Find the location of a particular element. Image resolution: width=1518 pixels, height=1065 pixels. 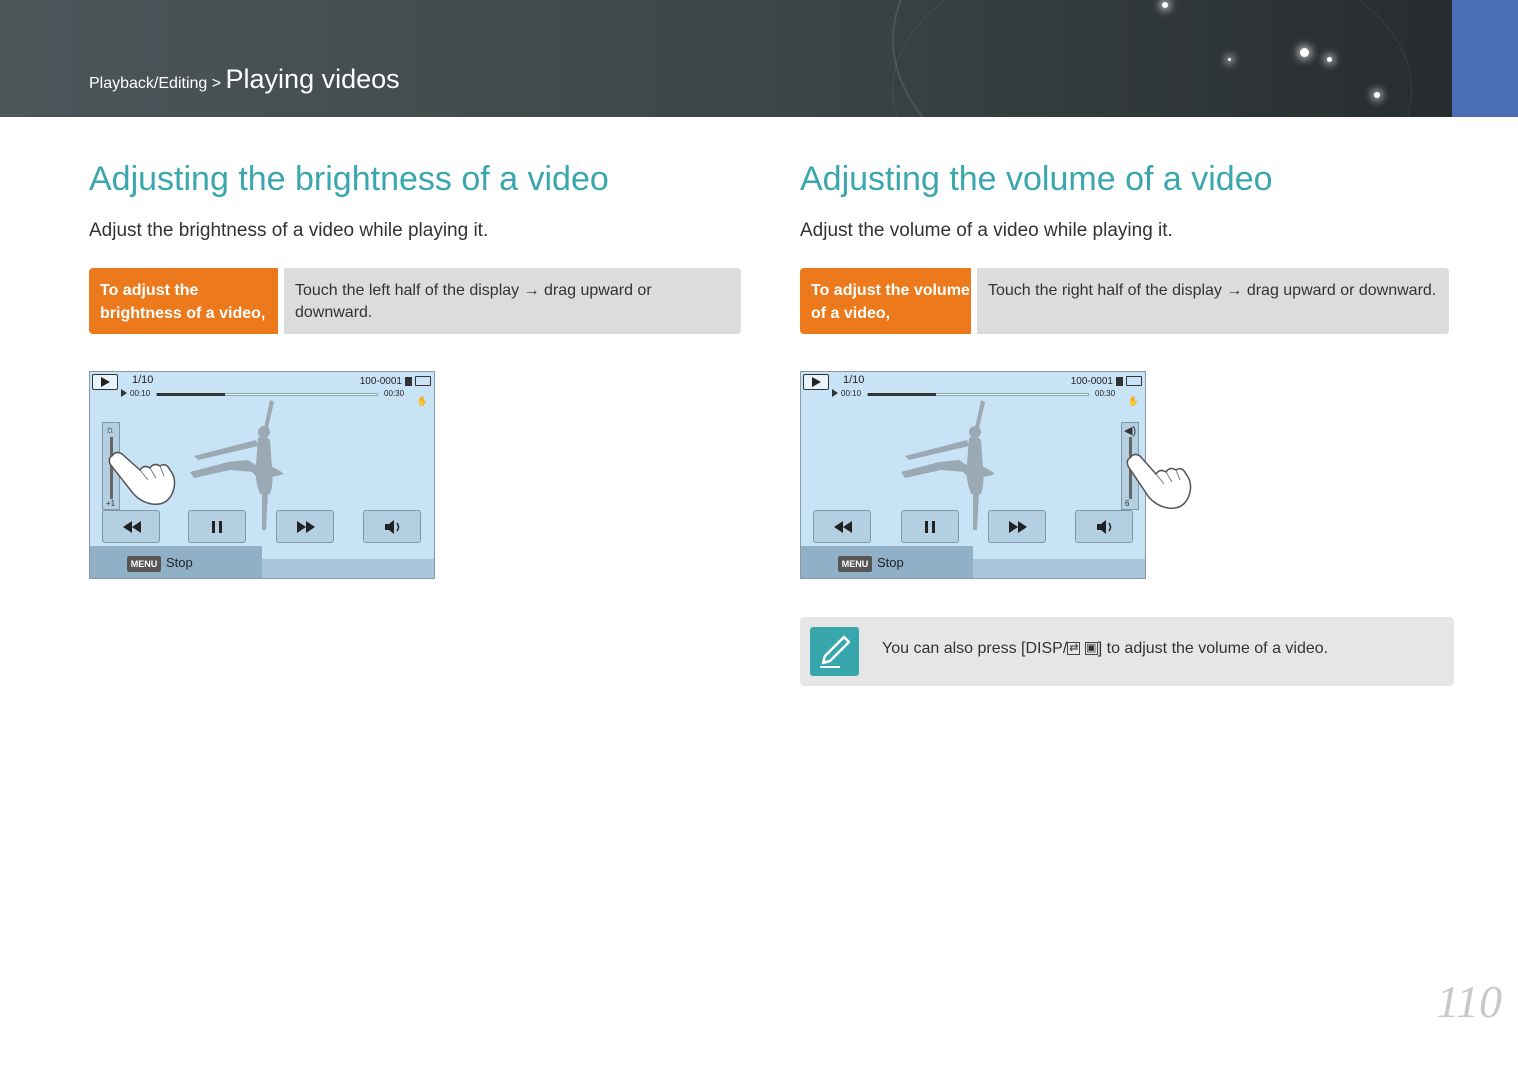

brightness-instruction-label: To adjust the brightness of a video, is located at coordinates (183, 301).